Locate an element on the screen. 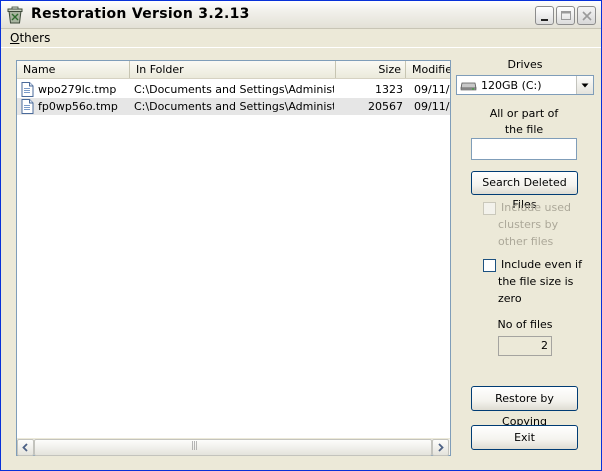  exit-button: Exit is located at coordinates (524, 437).